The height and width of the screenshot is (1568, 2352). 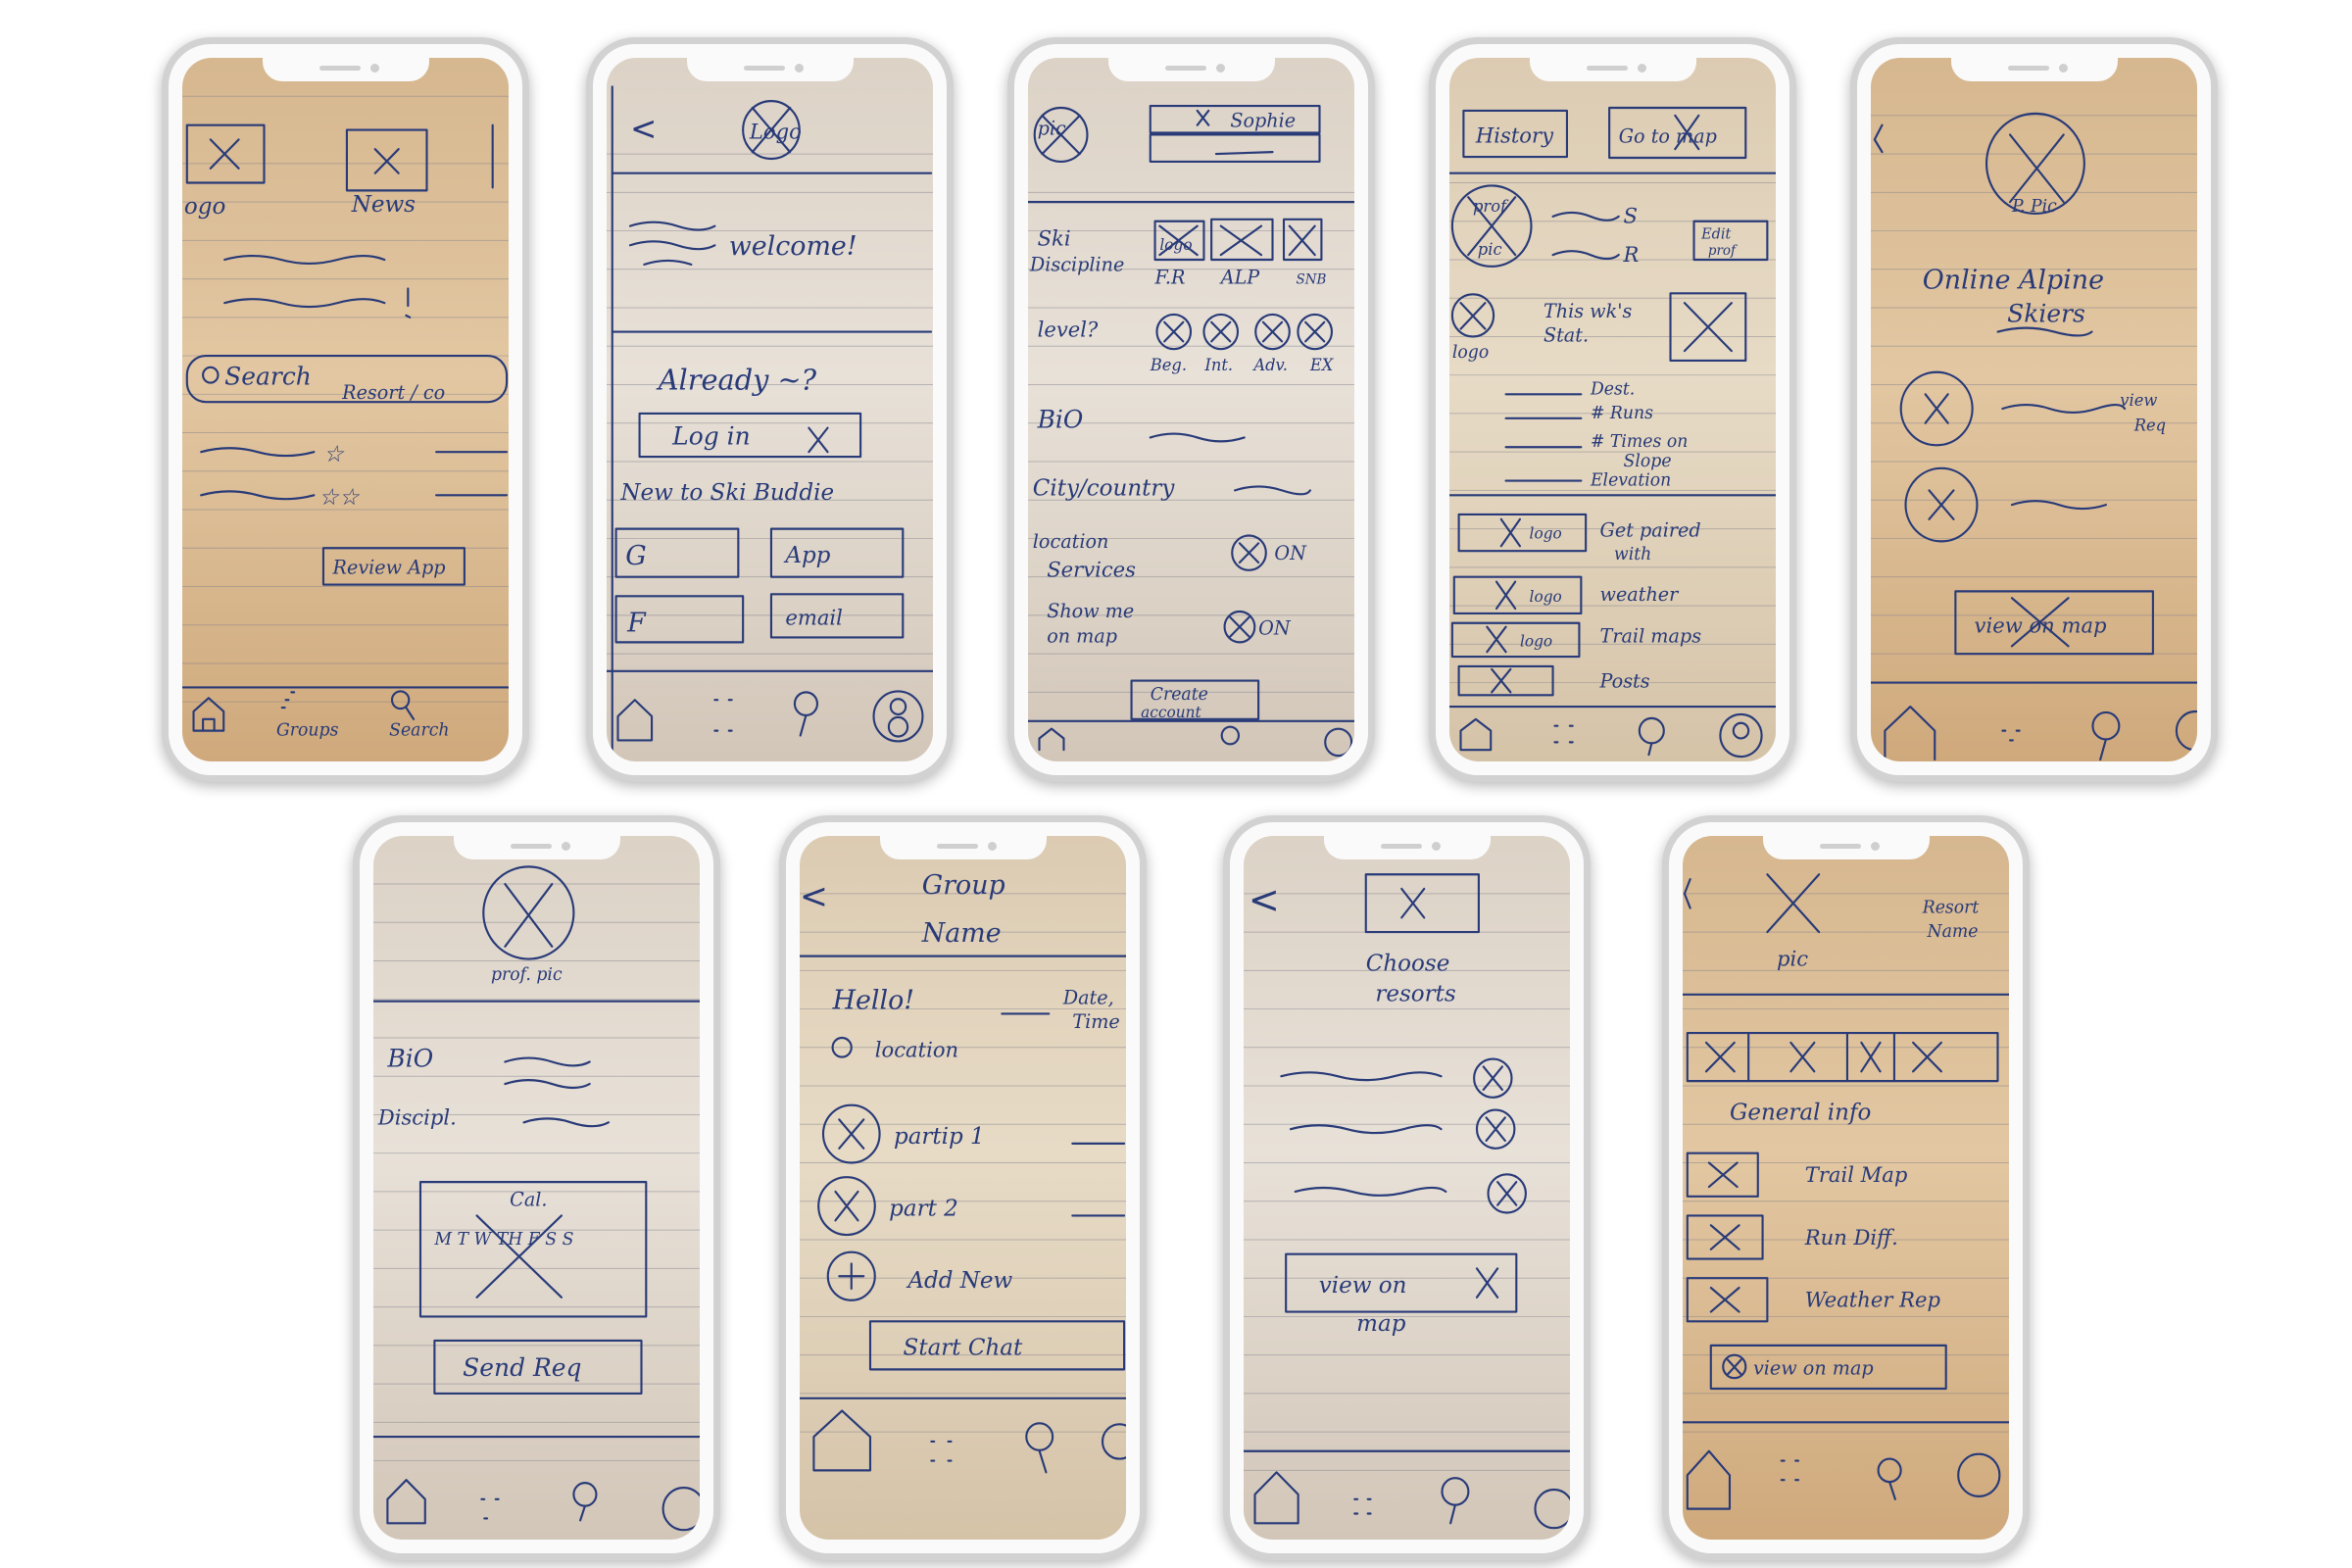 I want to click on groups-tab-label: Groups, so click(x=307, y=730).